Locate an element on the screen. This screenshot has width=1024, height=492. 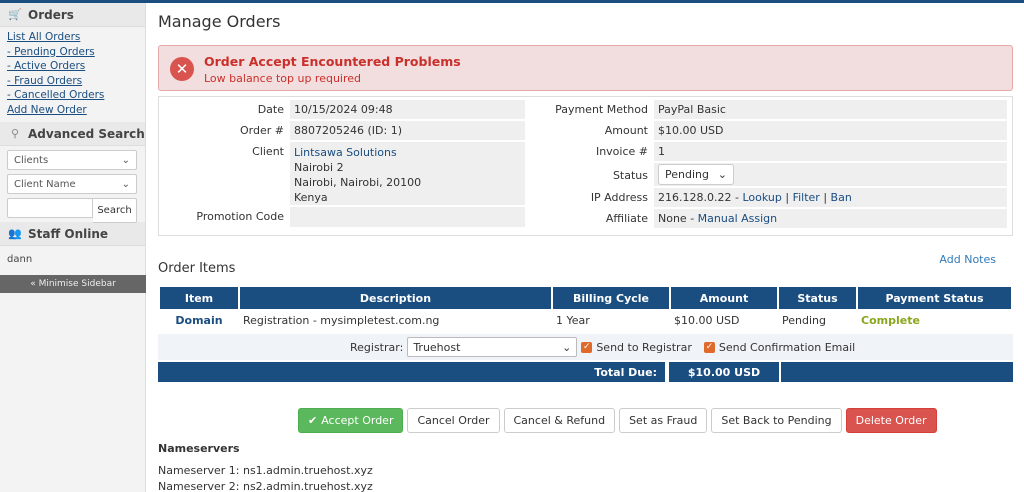
total-row: Total Due: $10.00 USD is located at coordinates (585, 372).